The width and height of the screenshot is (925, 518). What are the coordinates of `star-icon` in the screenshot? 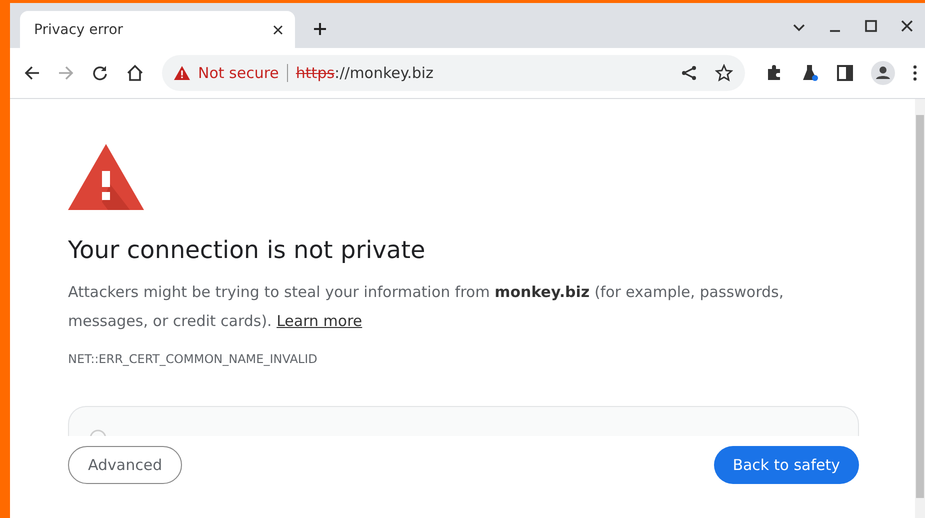 It's located at (724, 73).